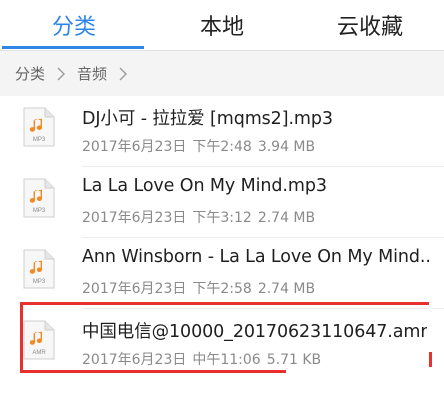 The height and width of the screenshot is (408, 444). Describe the element at coordinates (207, 119) in the screenshot. I see `file-name: DJ小可 - 拉拉爱 [mqms2].mp3` at that location.